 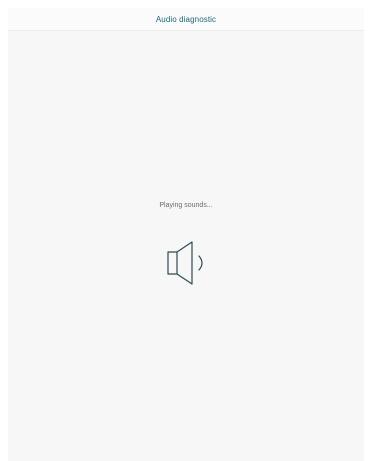 I want to click on header-bar: Audio diagnostic, so click(x=186, y=19).